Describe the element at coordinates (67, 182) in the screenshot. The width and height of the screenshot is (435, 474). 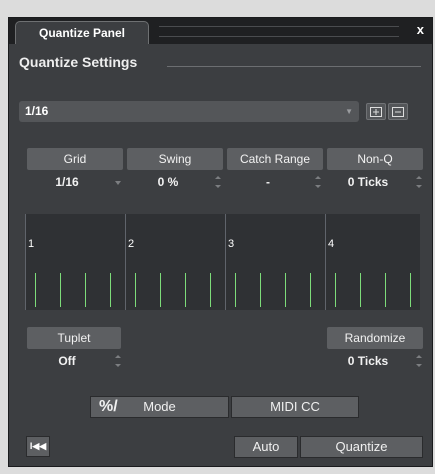
I see `grid-value: 1/16` at that location.